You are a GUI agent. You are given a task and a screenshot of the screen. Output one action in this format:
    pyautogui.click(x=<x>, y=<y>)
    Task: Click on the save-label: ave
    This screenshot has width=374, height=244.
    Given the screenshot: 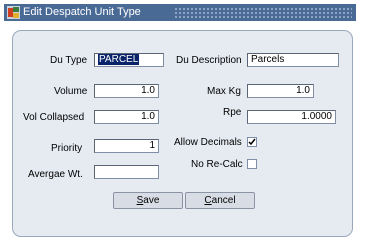 What is the action you would take?
    pyautogui.click(x=151, y=200)
    